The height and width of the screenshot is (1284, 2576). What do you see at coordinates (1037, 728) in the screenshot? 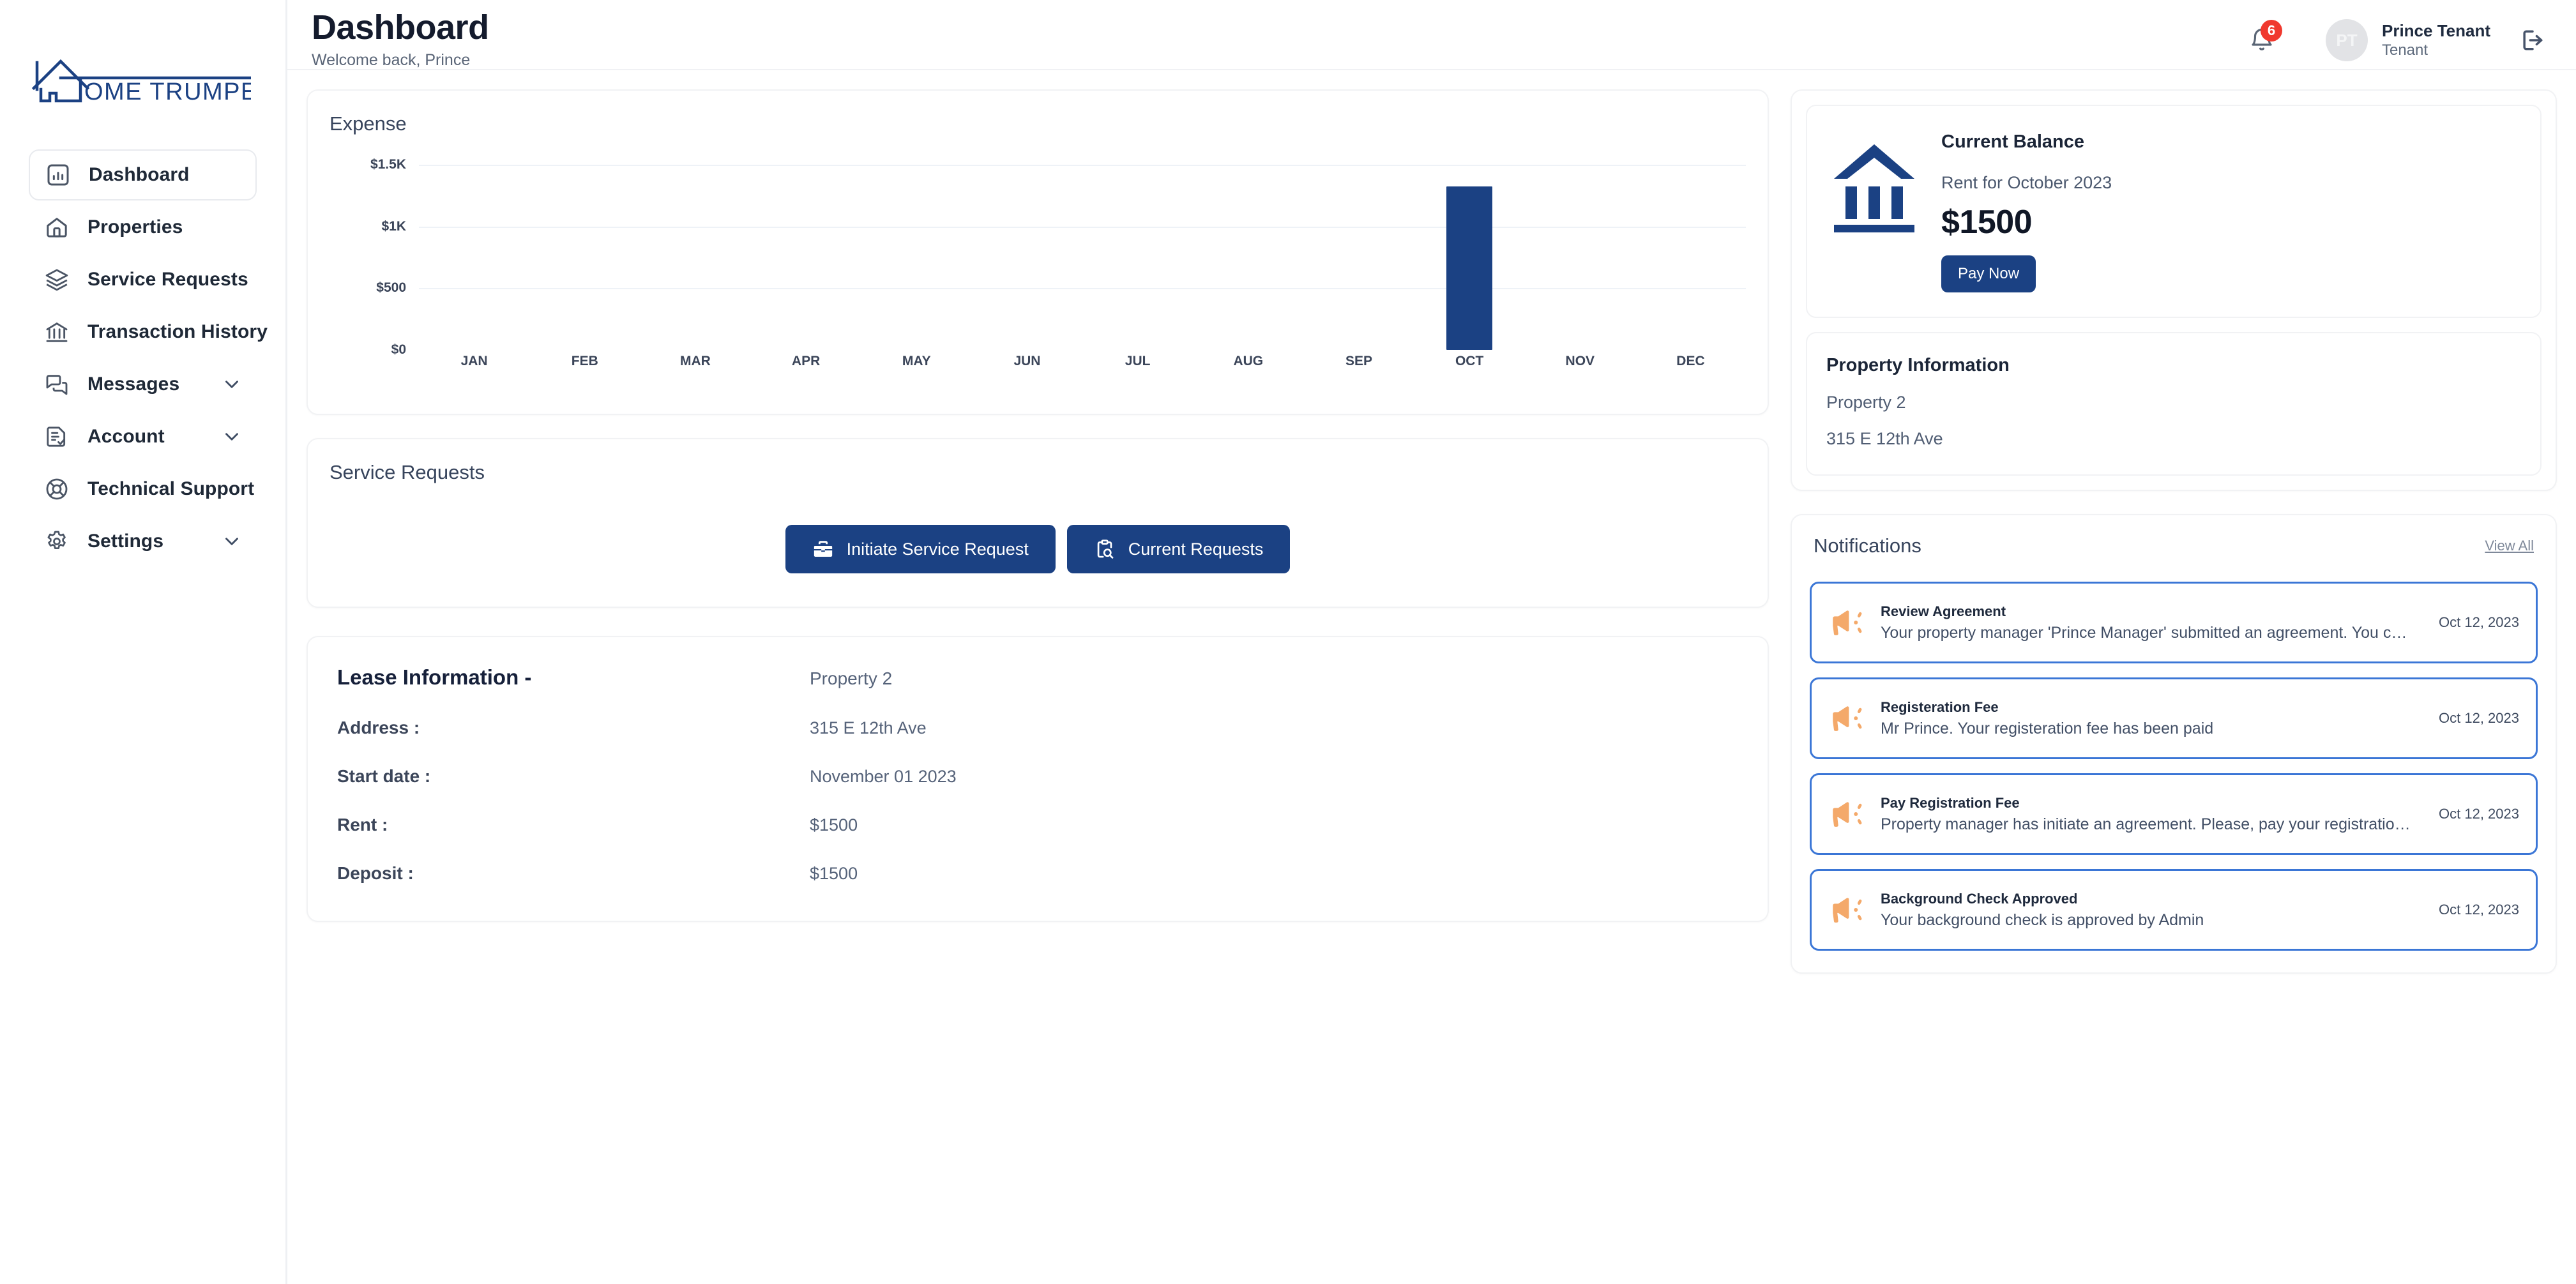
I see `lease-row: Address : 315 E 12th Ave` at bounding box center [1037, 728].